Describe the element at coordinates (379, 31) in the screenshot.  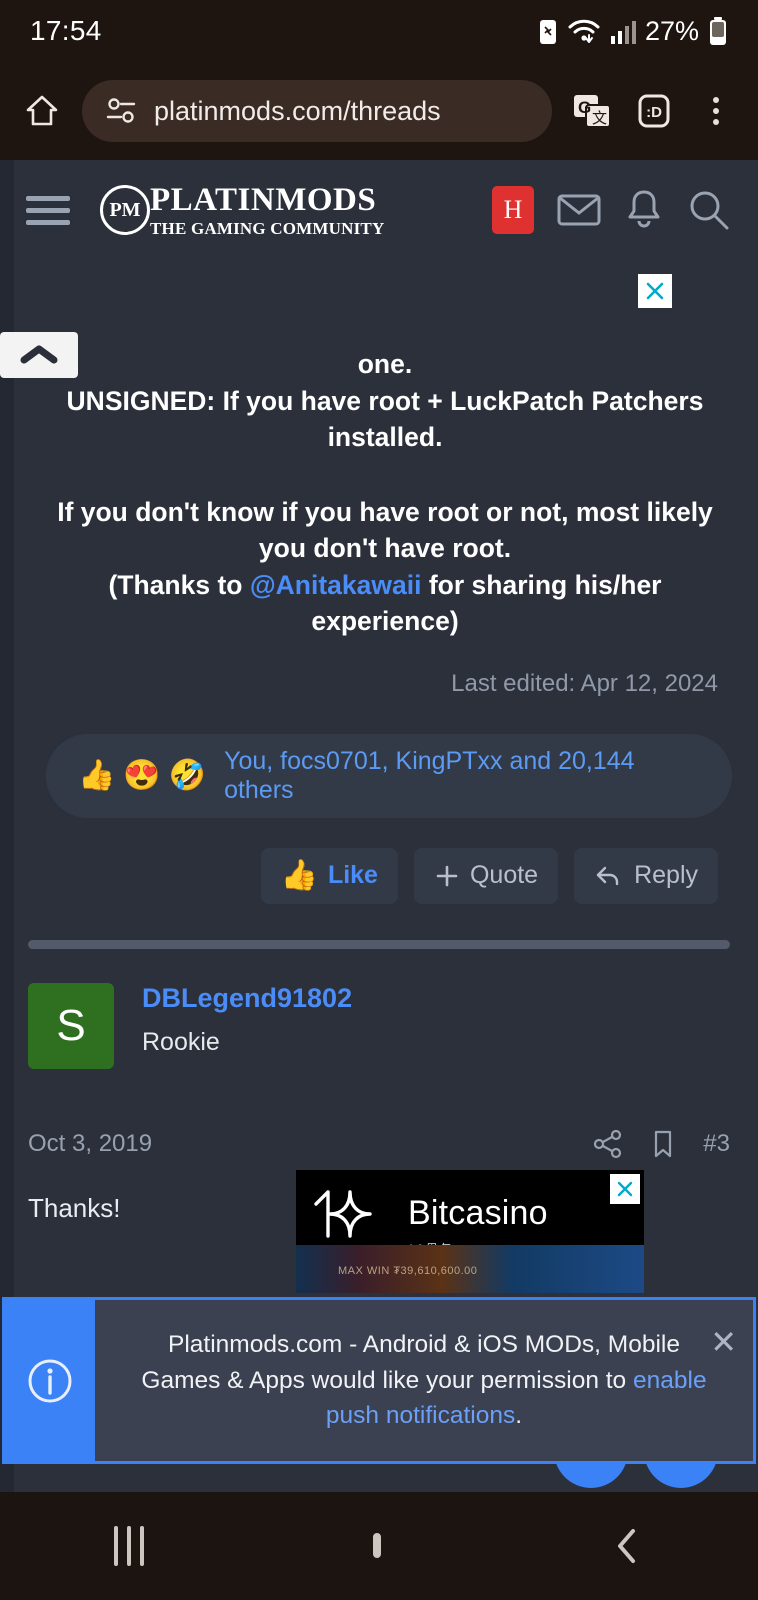
I see `status-bar: 17:54 27%` at that location.